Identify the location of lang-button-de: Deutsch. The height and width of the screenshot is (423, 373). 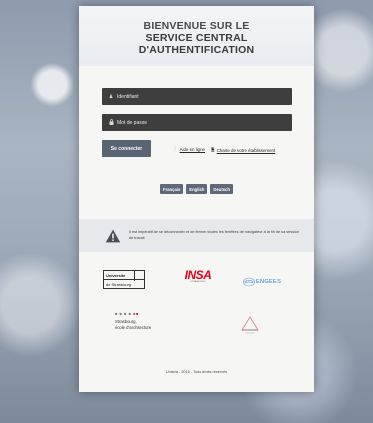
(221, 189).